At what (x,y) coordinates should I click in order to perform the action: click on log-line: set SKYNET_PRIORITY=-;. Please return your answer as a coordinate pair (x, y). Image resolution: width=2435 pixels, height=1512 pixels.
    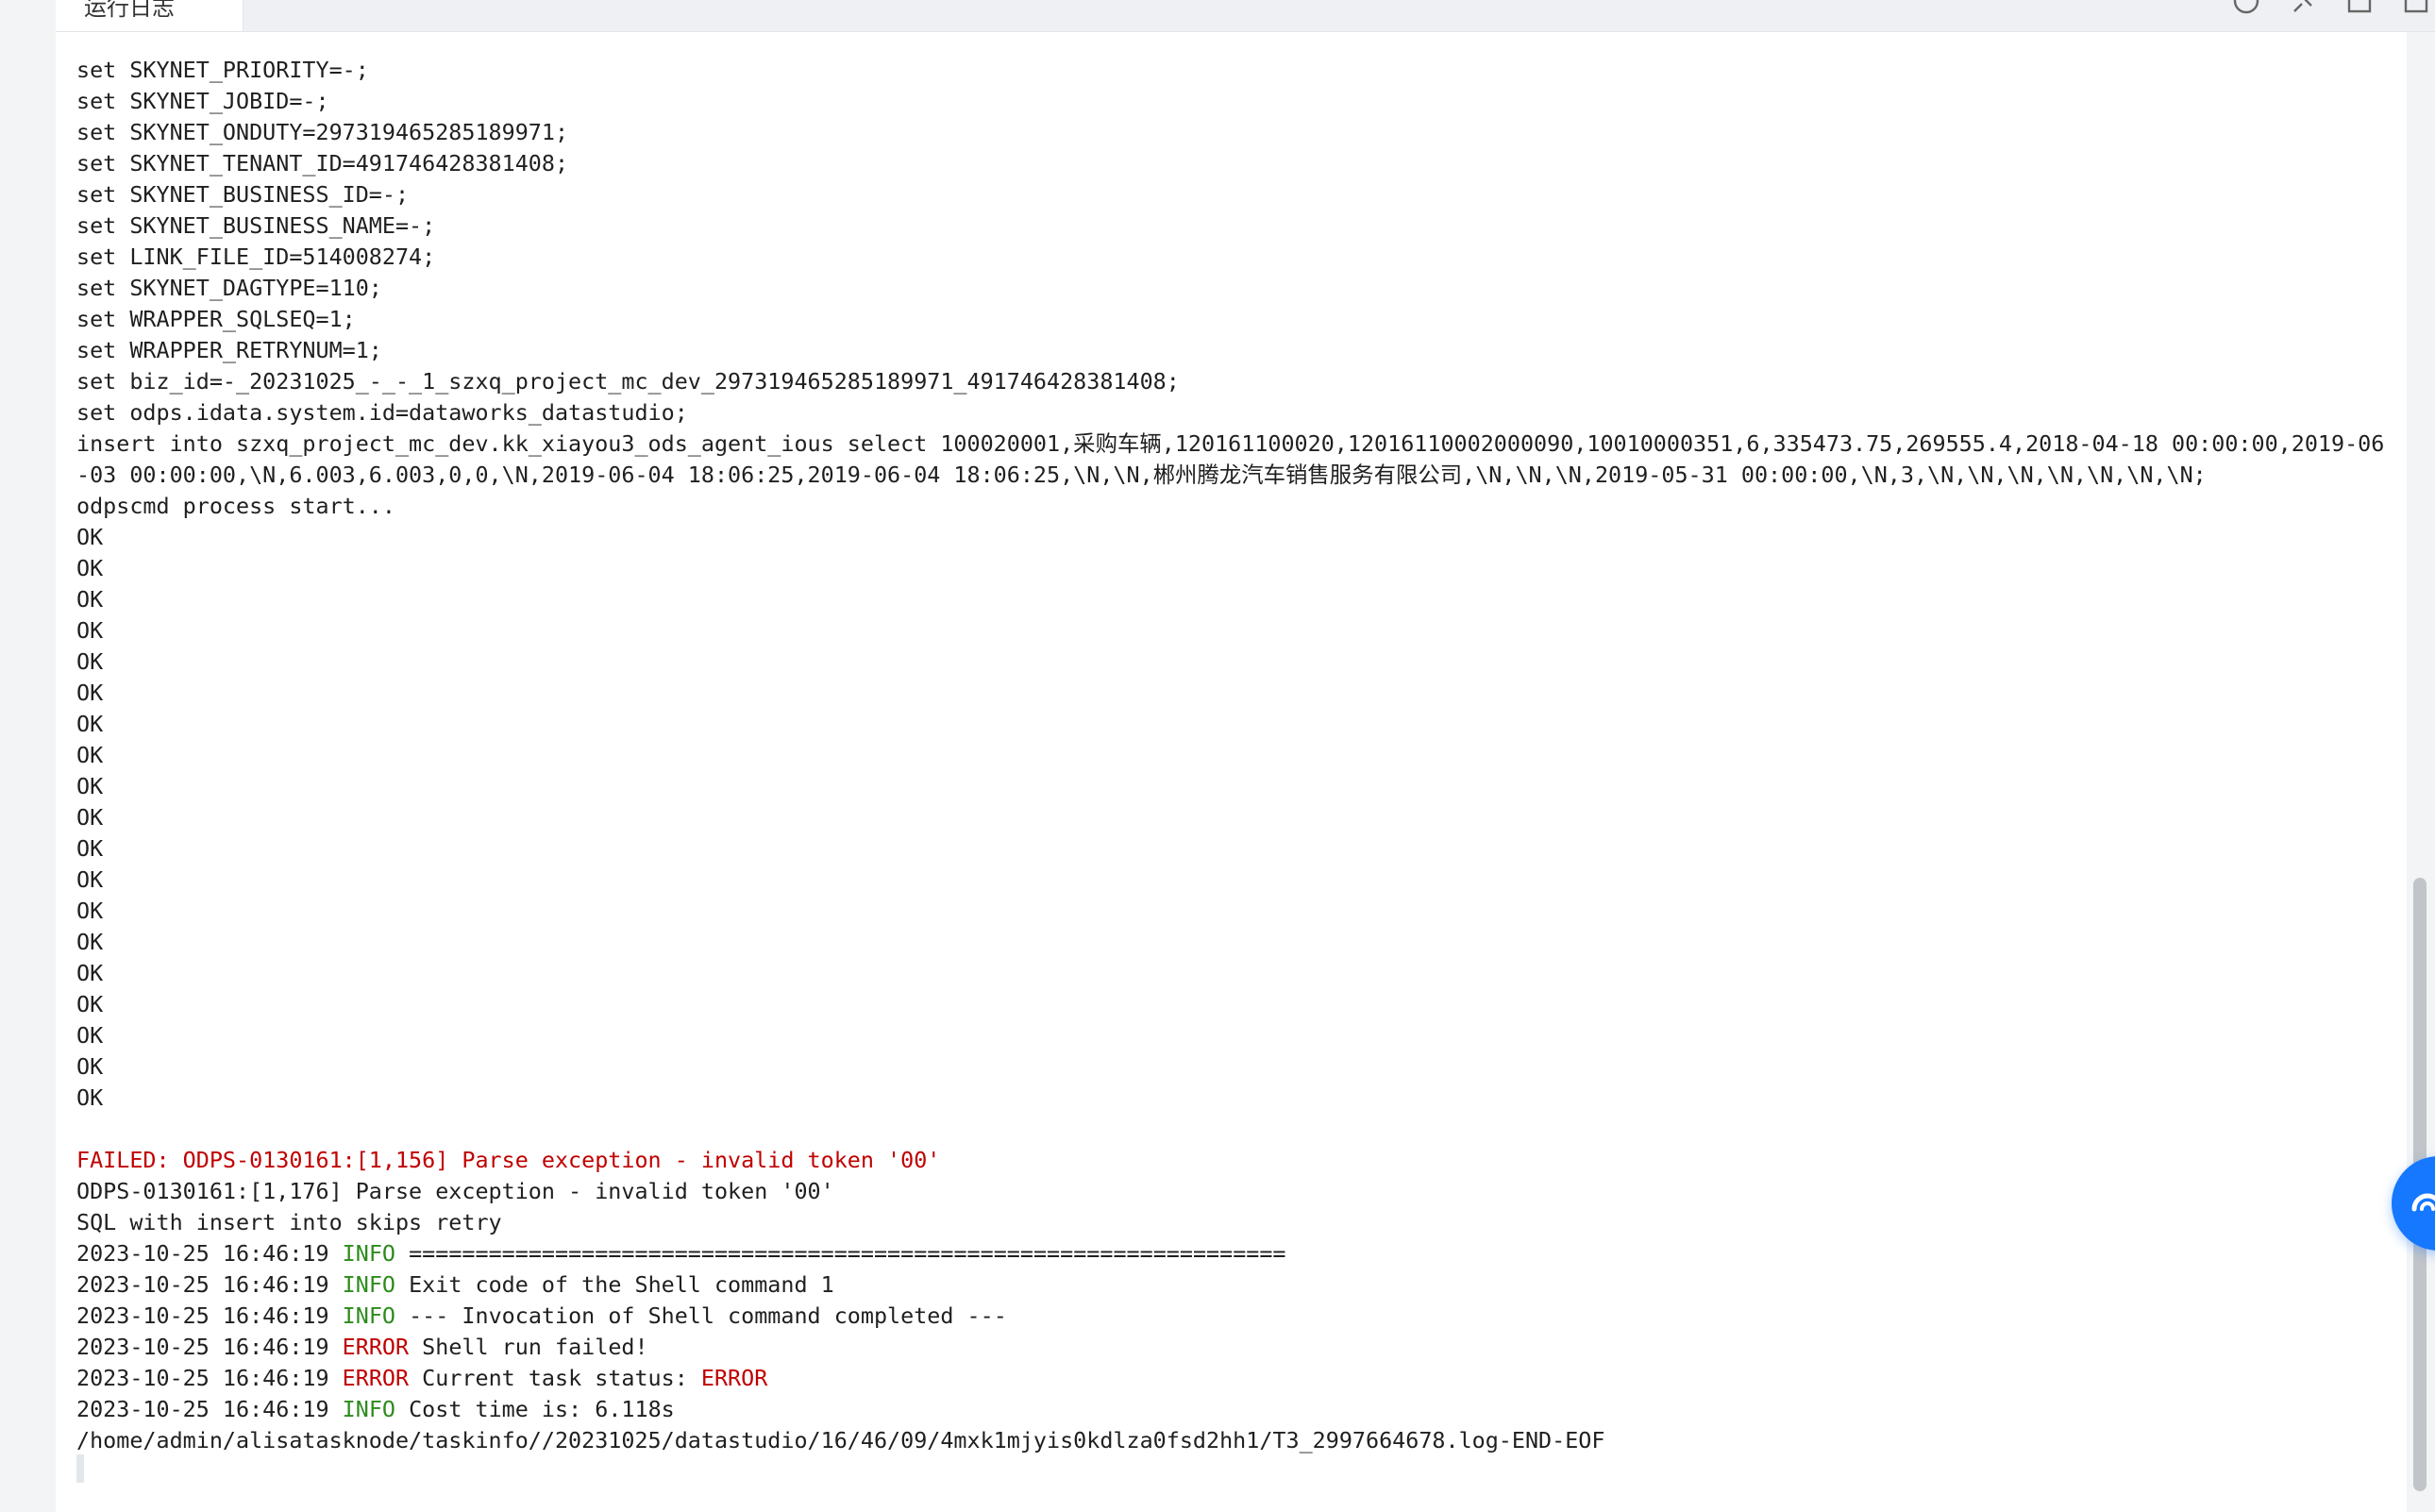
    Looking at the image, I should click on (222, 70).